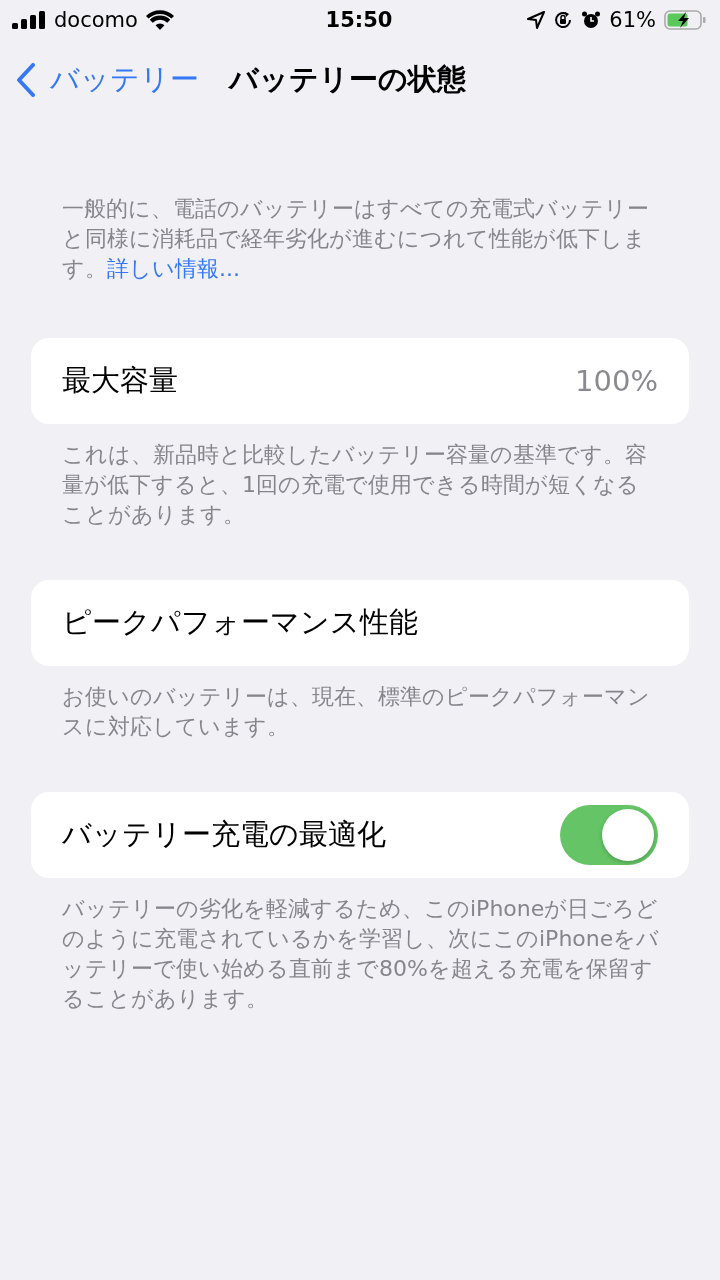 The height and width of the screenshot is (1280, 720). Describe the element at coordinates (347, 79) in the screenshot. I see `page-title: バッテリーの状態` at that location.